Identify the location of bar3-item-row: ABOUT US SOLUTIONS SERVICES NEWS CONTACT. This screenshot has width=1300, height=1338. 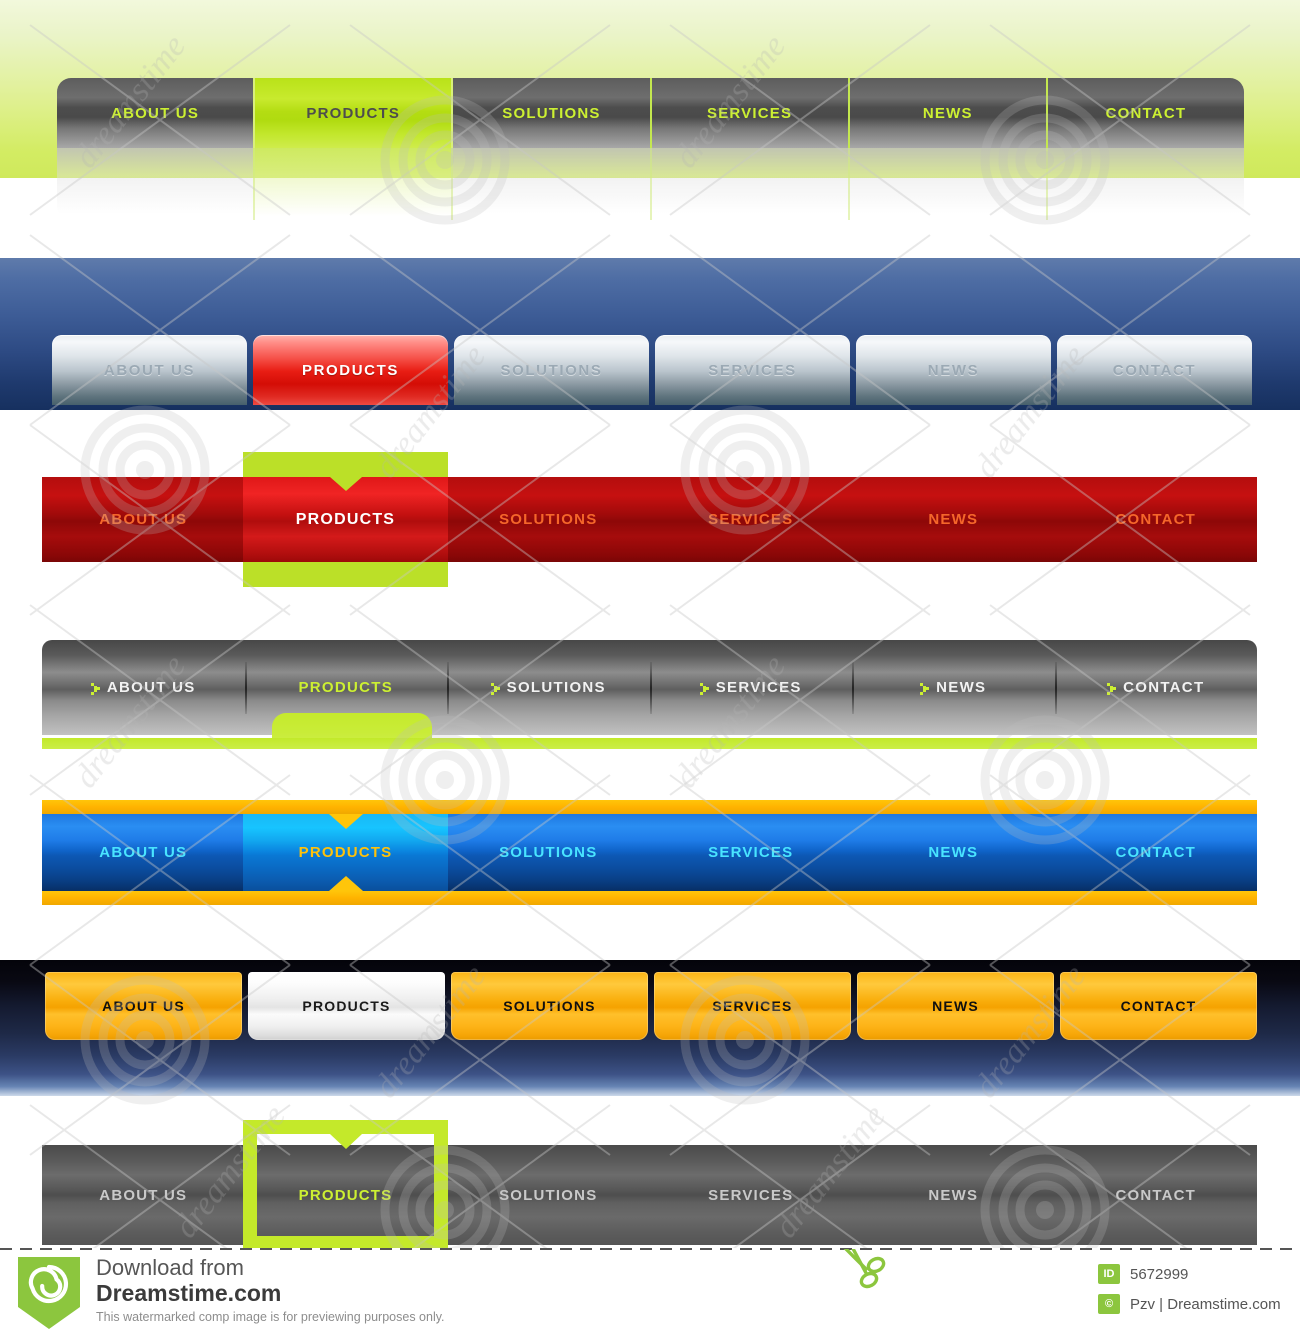
(649, 519).